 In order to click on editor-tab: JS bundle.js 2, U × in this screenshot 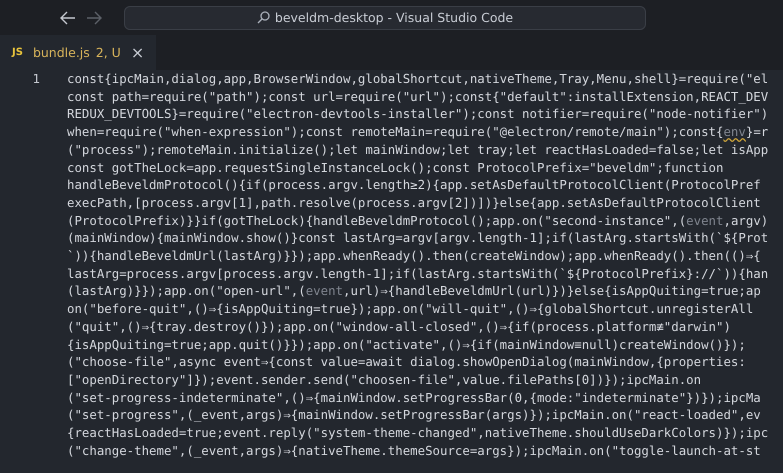, I will do `click(78, 52)`.